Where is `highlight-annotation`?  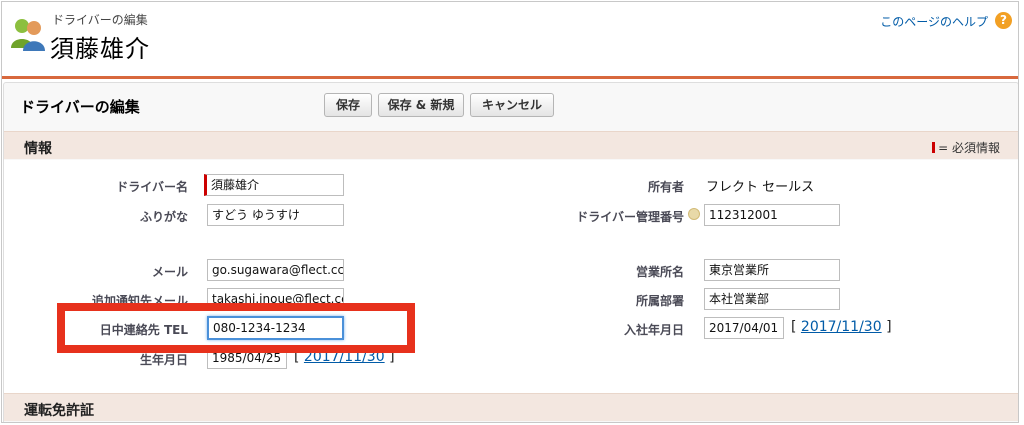 highlight-annotation is located at coordinates (236, 328).